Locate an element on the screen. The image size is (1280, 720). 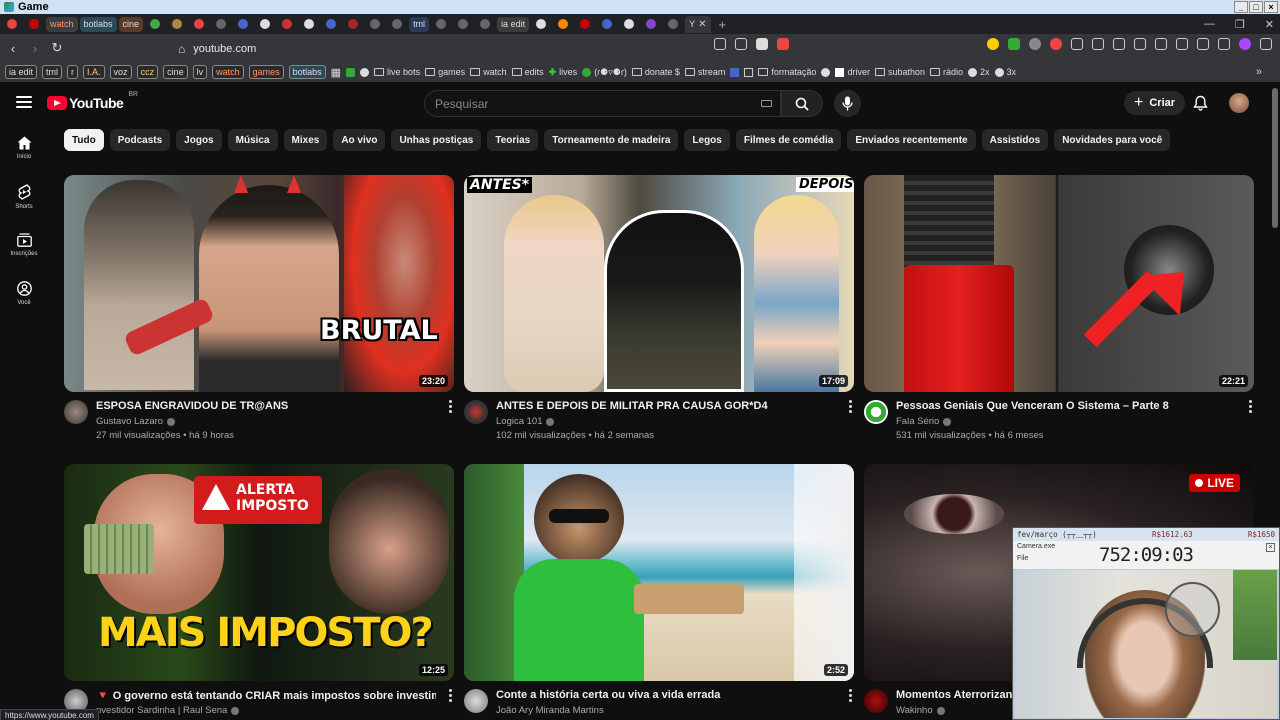
bookmark-page-icon: ⌂ is located at coordinates (181, 49).